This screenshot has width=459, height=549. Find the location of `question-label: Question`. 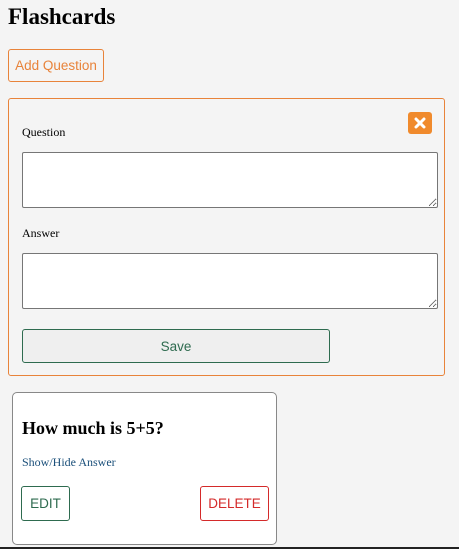

question-label: Question is located at coordinates (44, 132).